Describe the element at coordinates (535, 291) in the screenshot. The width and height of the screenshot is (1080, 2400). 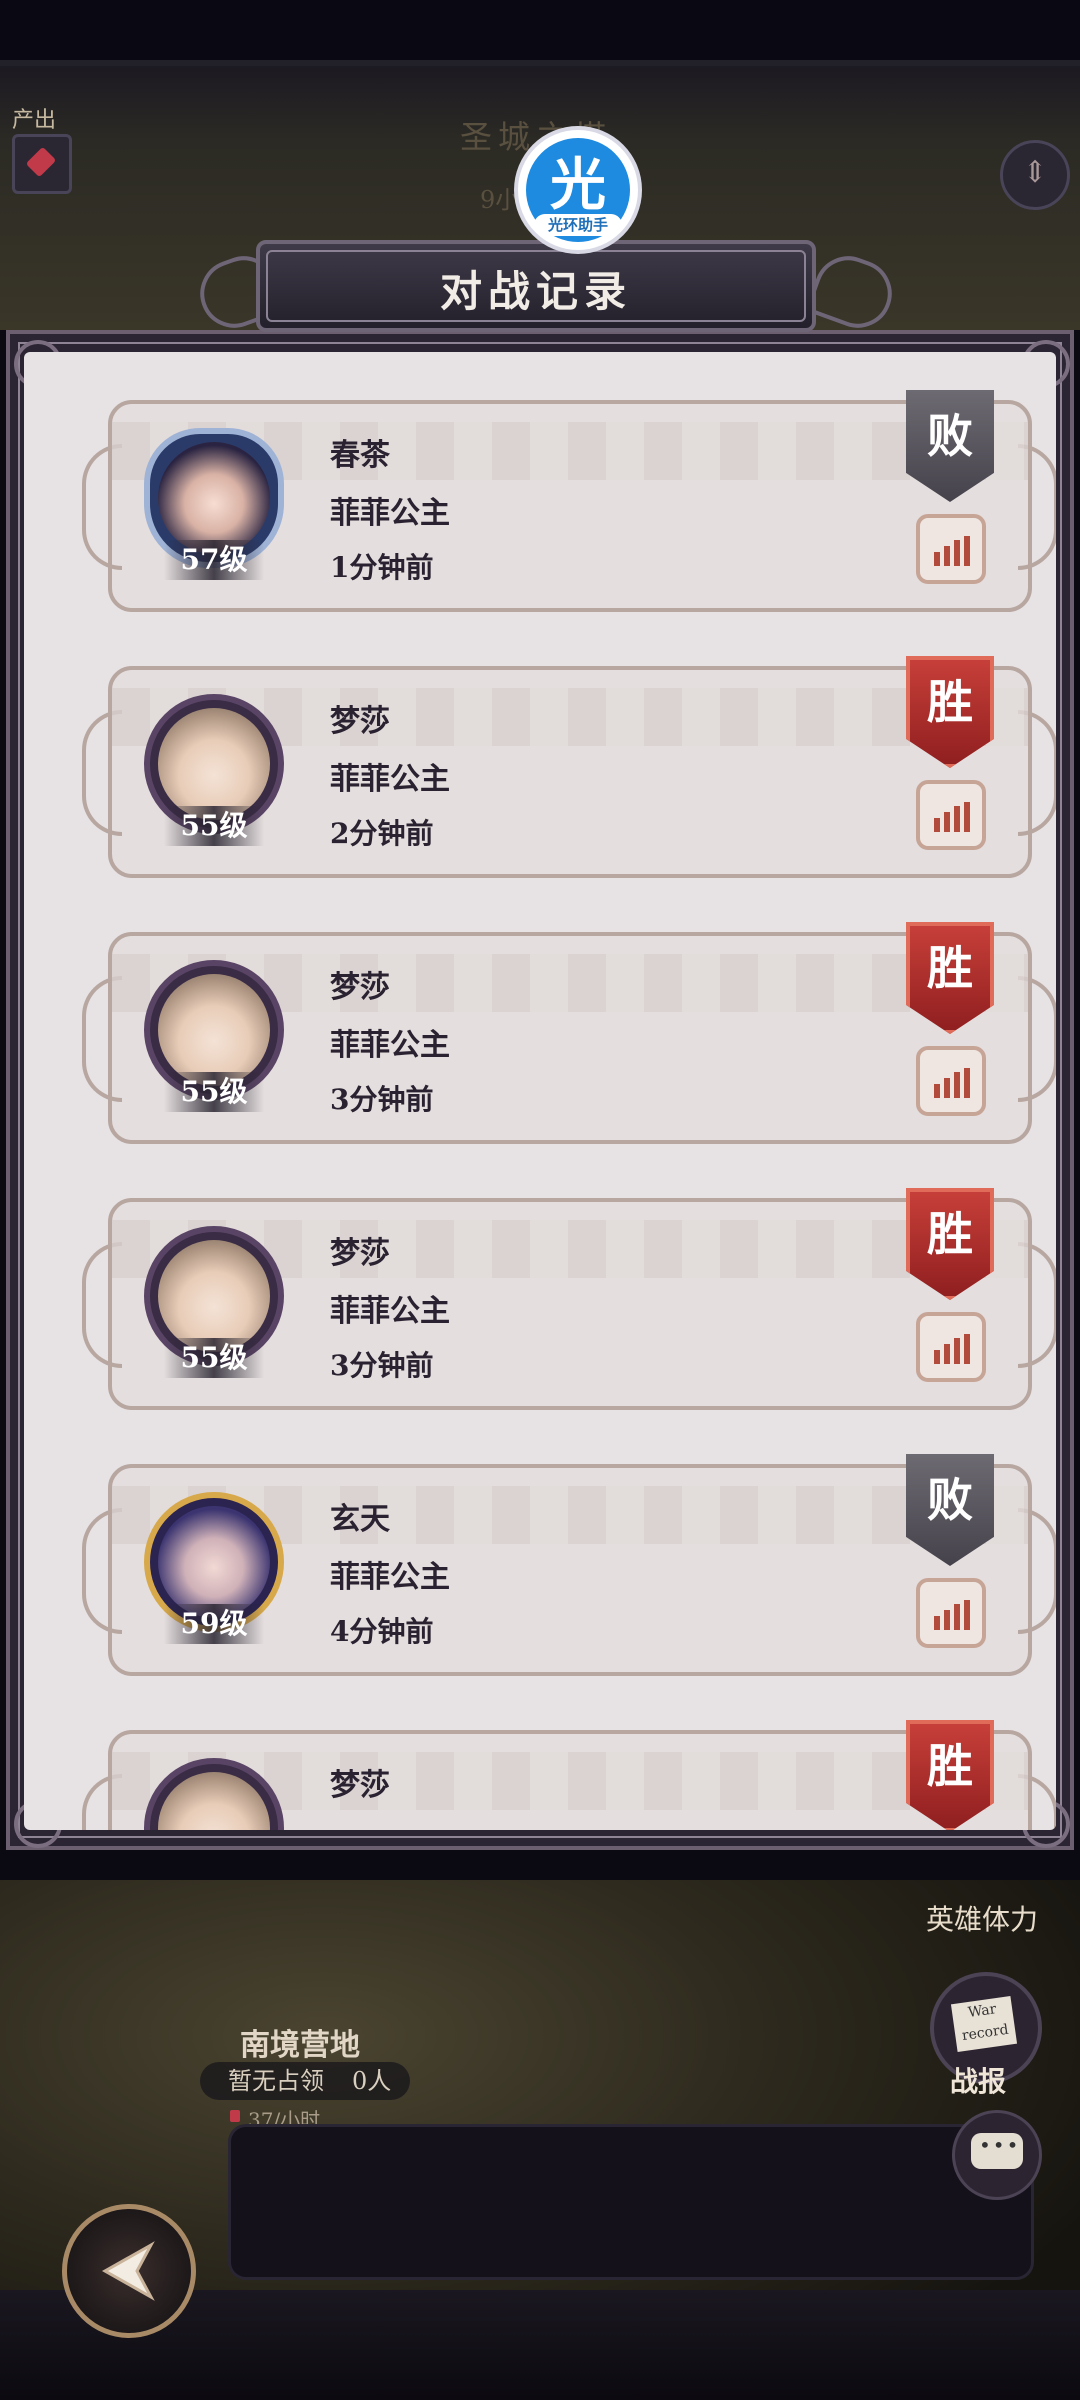
I see `dialog-title: 对战记录` at that location.